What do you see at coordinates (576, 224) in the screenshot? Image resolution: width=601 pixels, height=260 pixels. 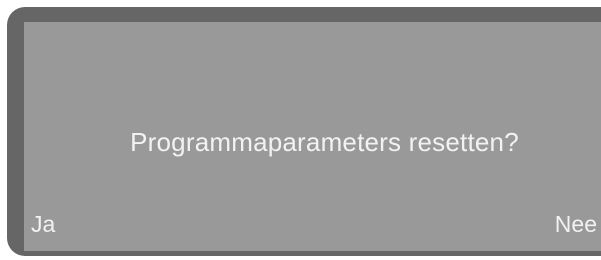 I see `no-softkey: Nee` at bounding box center [576, 224].